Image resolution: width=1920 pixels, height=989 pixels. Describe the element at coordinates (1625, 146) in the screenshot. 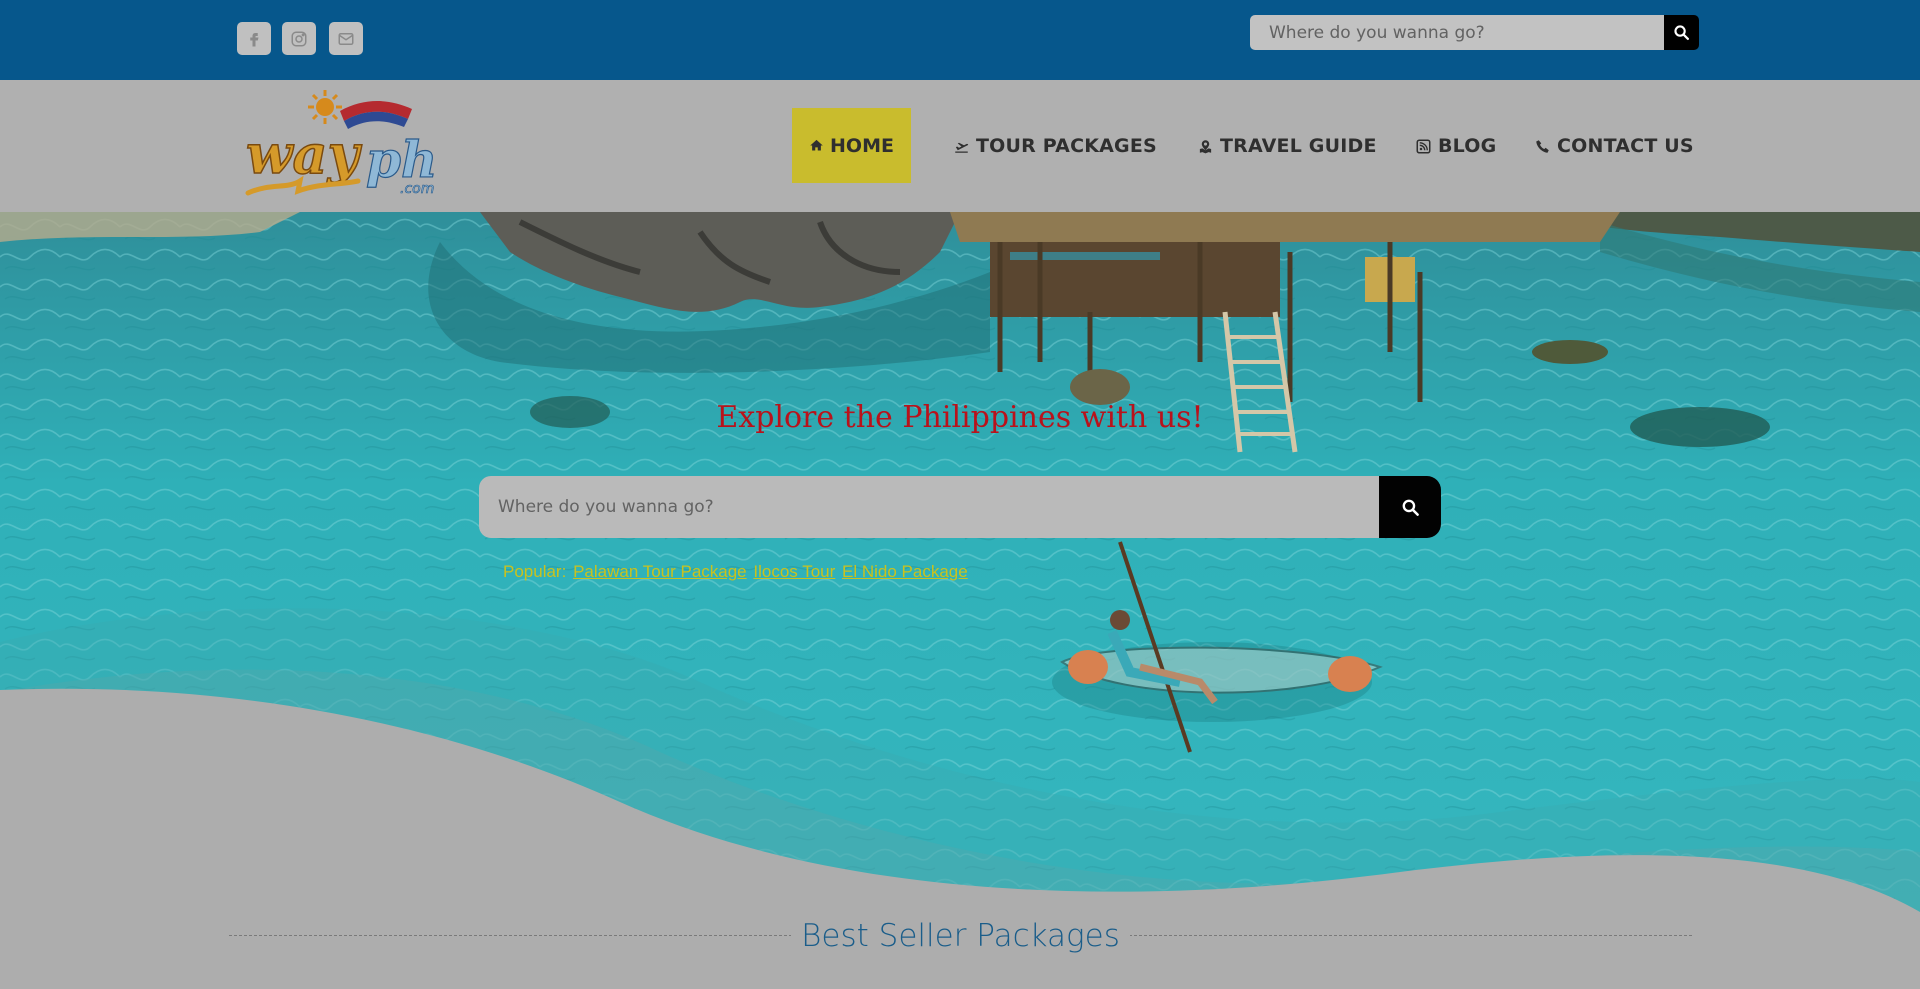

I see `nav-contact-us-label: CONTACT US` at that location.